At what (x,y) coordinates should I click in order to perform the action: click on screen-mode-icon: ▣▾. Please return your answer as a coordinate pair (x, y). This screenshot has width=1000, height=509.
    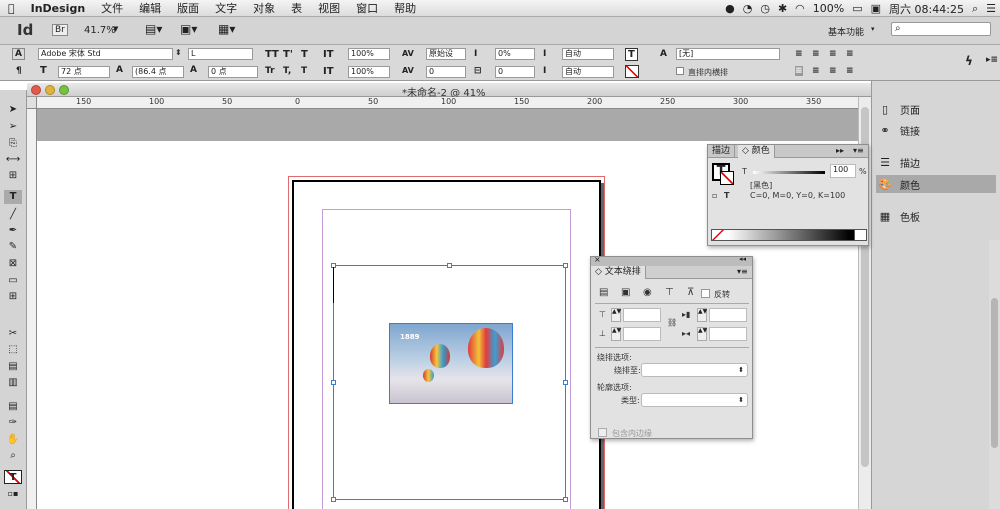
    Looking at the image, I should click on (188, 29).